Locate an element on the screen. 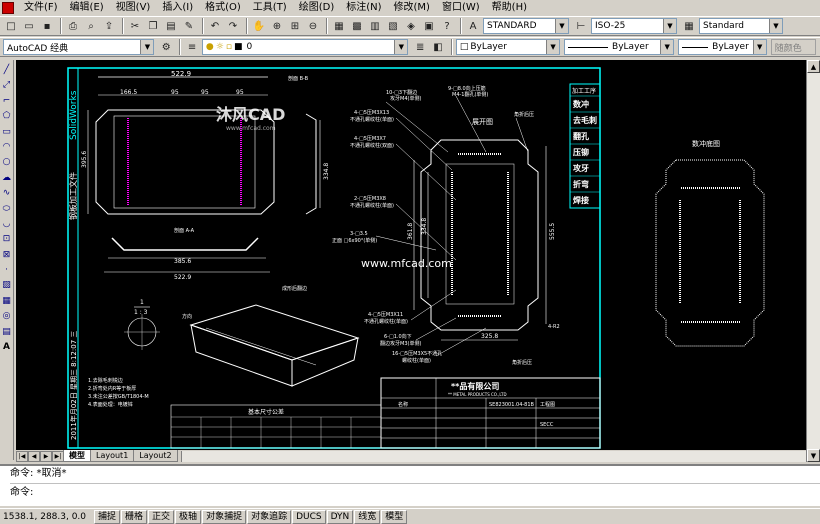 This screenshot has height=524, width=820. circle-icon: ○ is located at coordinates (7, 162).